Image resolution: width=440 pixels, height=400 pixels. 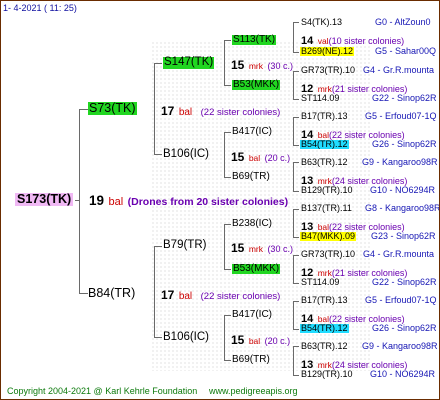 I want to click on website-link: www.pedigreeapis.org, so click(x=253, y=391).